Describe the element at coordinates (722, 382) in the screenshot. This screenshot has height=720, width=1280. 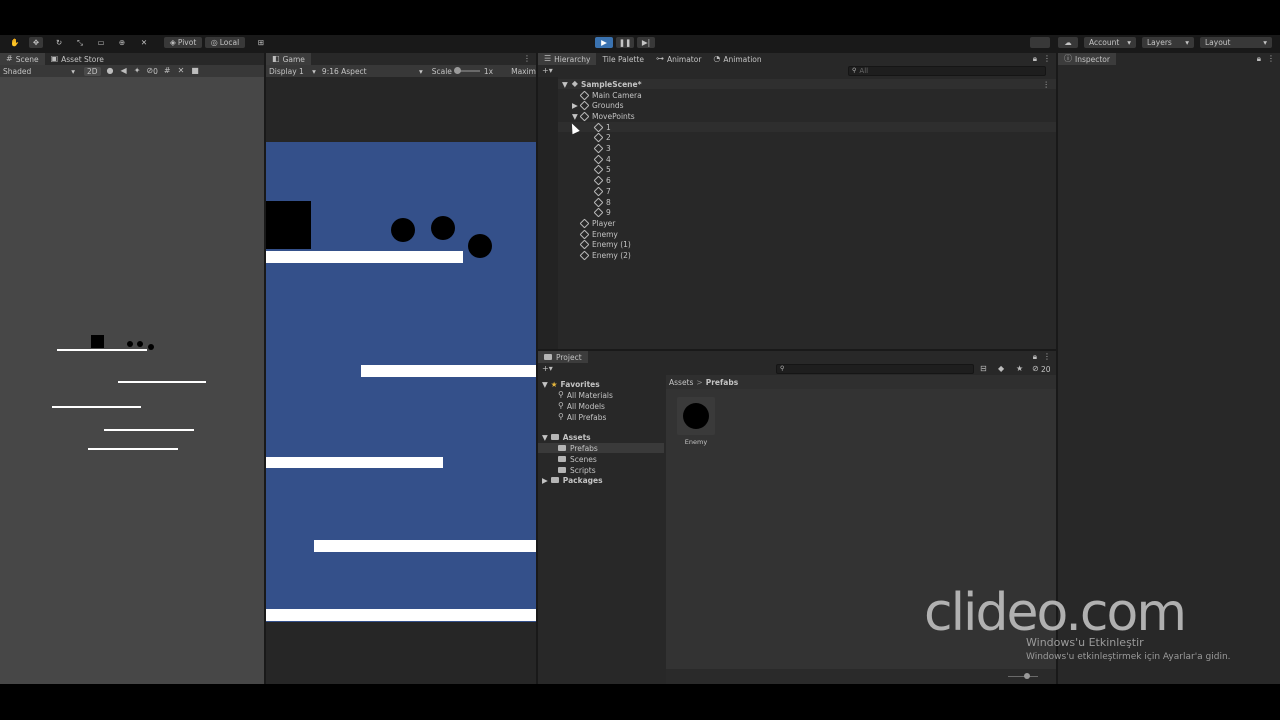
I see `breadcrumb-current: Prefabs` at that location.